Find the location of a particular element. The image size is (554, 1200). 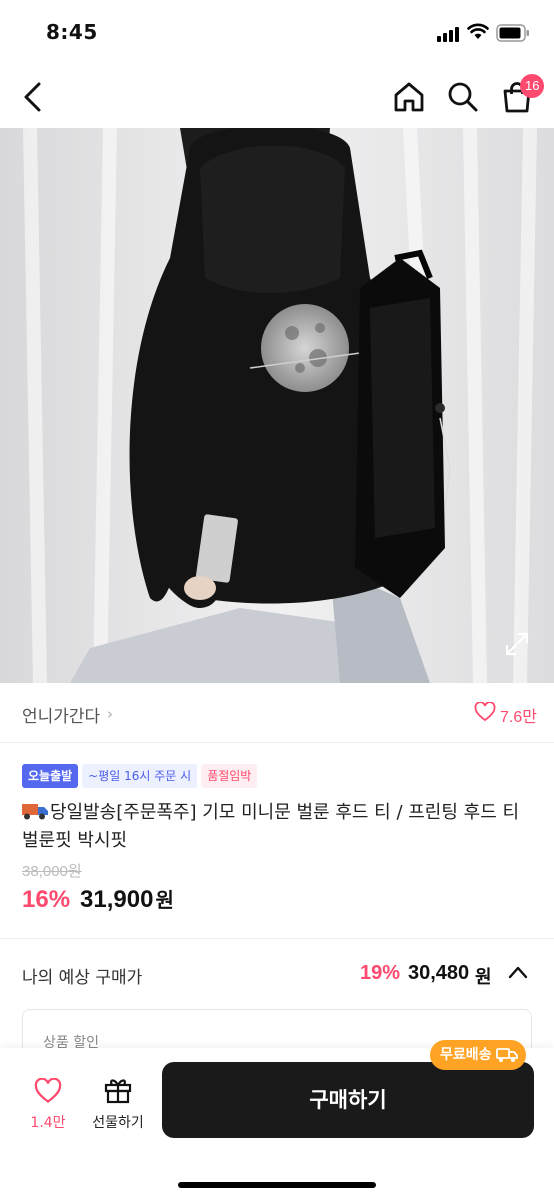

cart-count-badge: 16 is located at coordinates (532, 86).